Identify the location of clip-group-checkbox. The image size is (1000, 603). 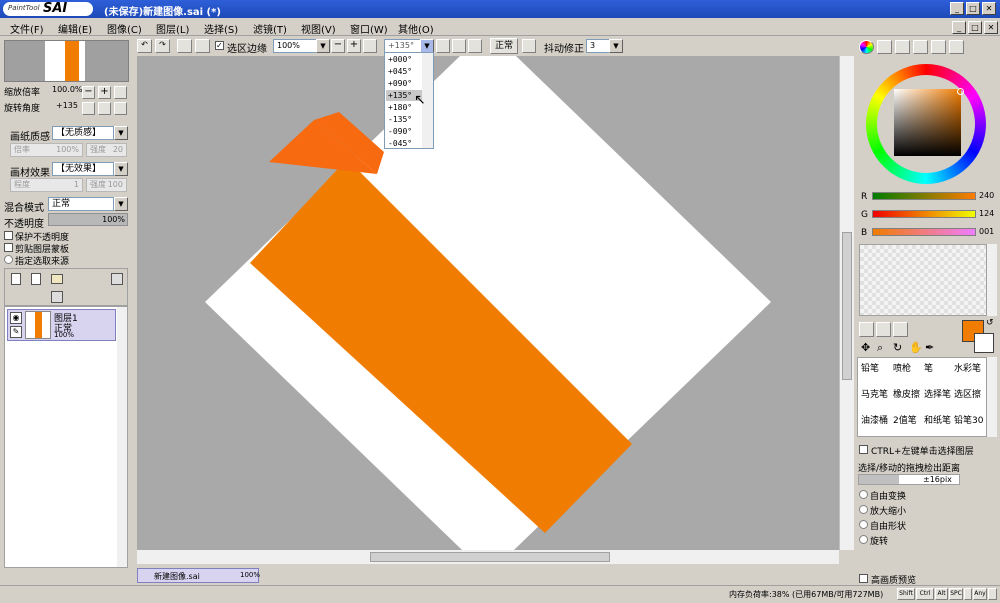
(8, 247).